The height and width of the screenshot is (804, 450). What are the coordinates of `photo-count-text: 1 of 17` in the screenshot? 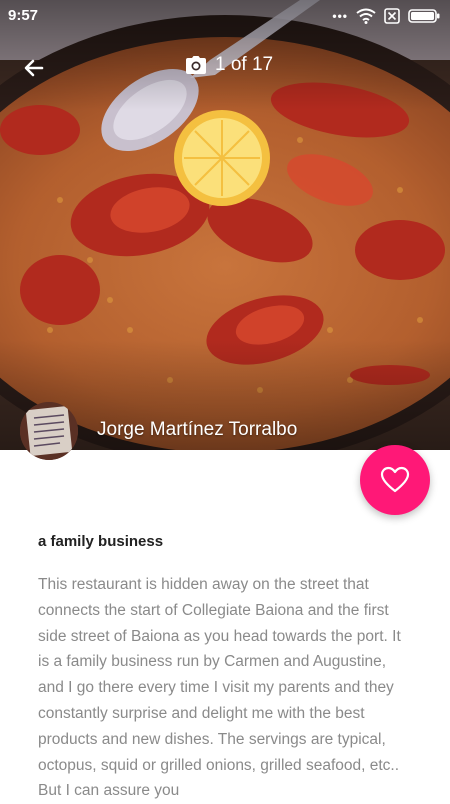 It's located at (244, 64).